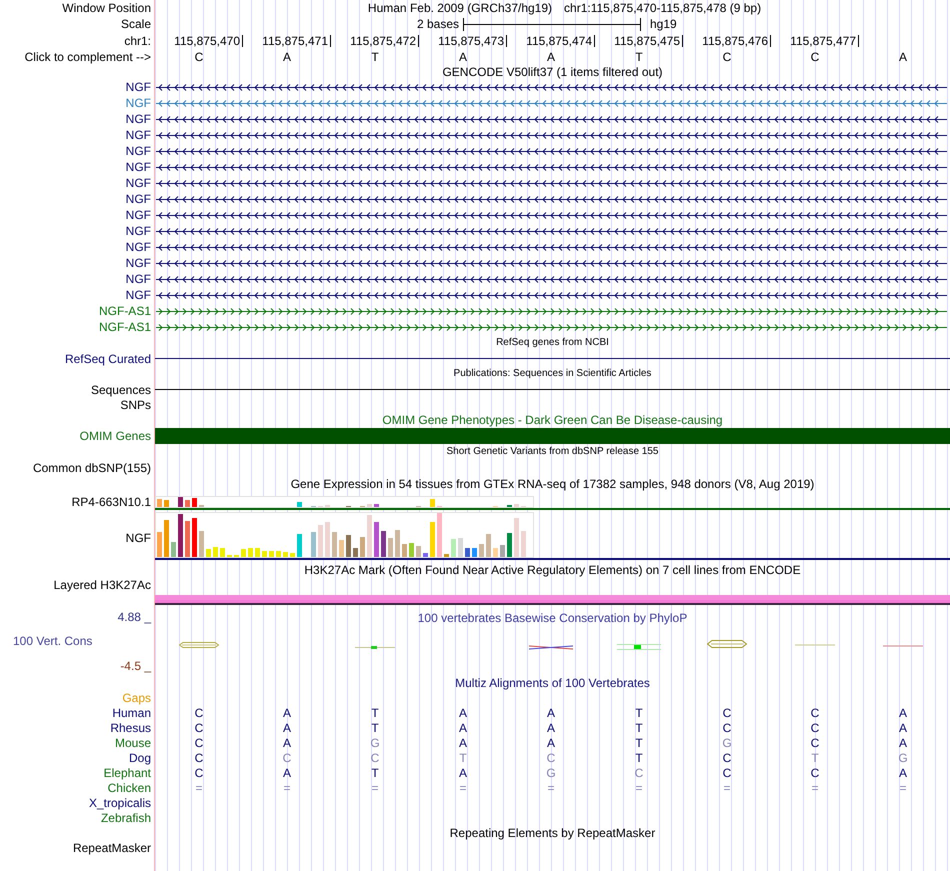 The width and height of the screenshot is (950, 871). Describe the element at coordinates (87, 57) in the screenshot. I see `complement-link: Click to complement -->` at that location.